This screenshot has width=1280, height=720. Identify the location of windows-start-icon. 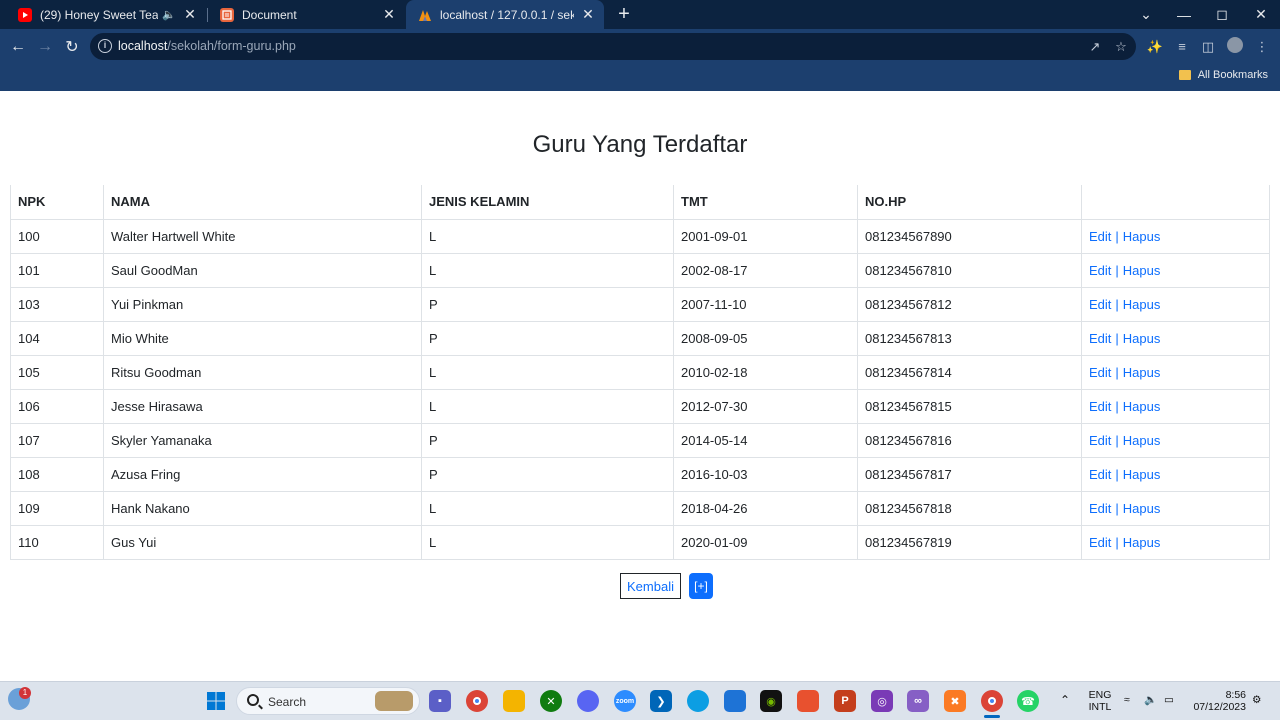
(216, 701).